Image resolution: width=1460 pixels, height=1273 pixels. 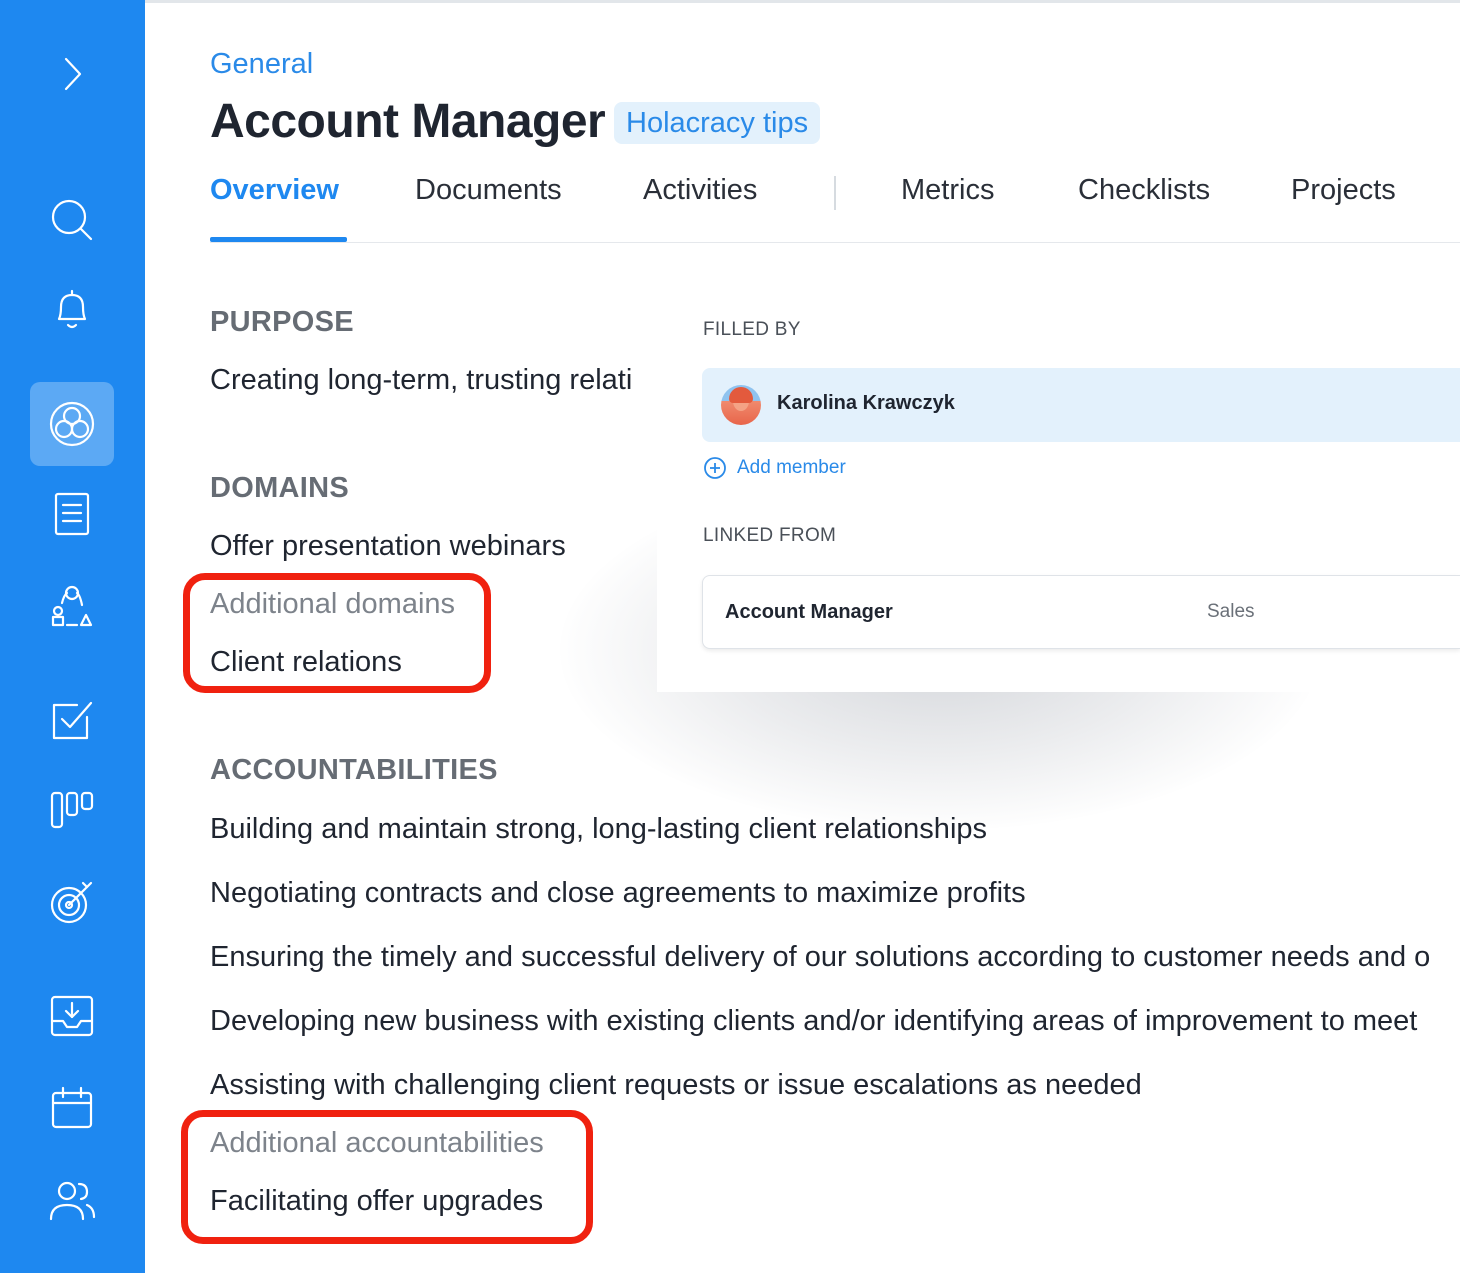 I want to click on circles-icon, so click(x=72, y=424).